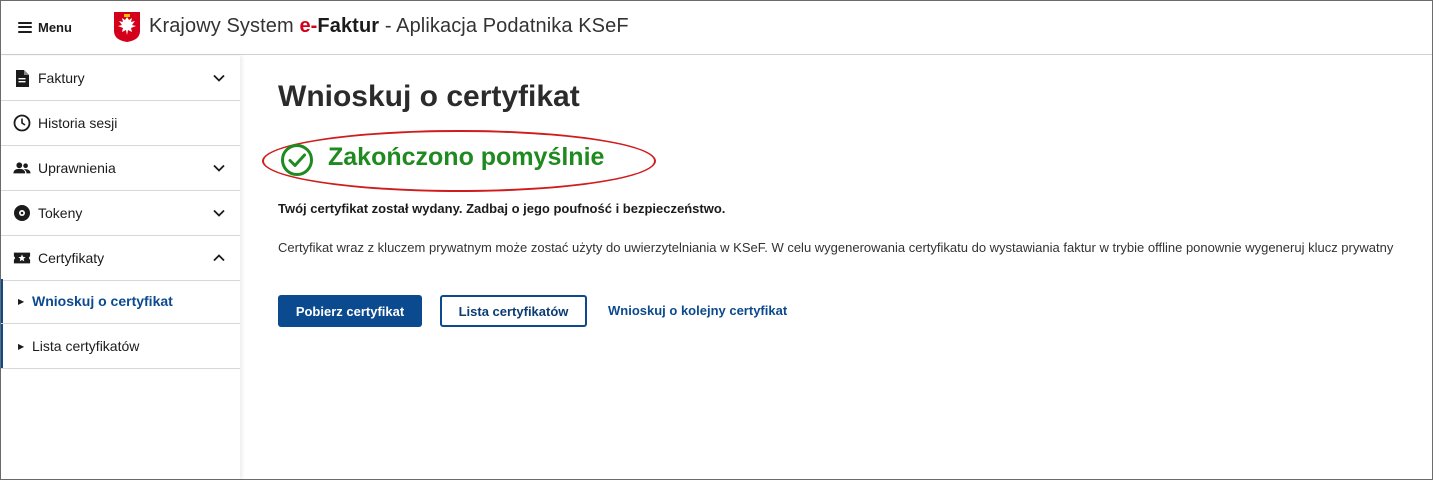 The width and height of the screenshot is (1433, 480). I want to click on sidebar-subitem-label: Lista certyfikatów, so click(86, 346).